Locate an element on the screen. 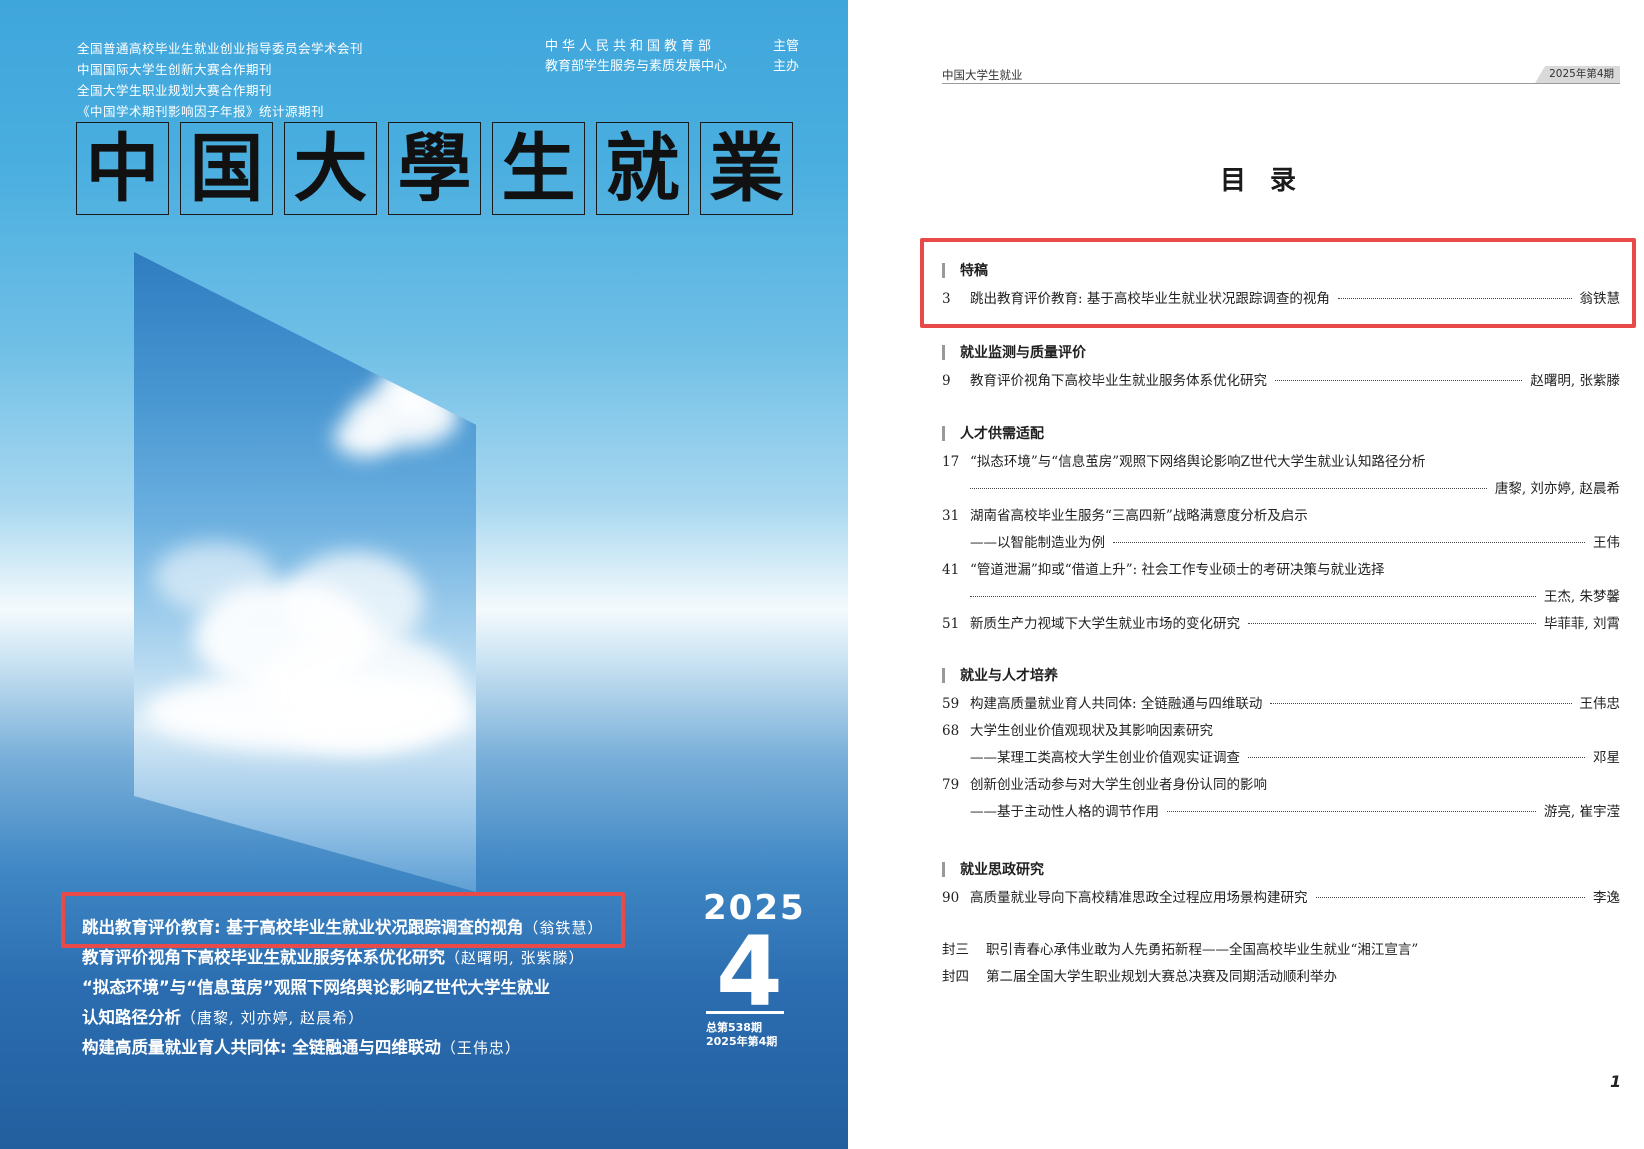  section-header: 就业与人才培养 is located at coordinates (1281, 675).